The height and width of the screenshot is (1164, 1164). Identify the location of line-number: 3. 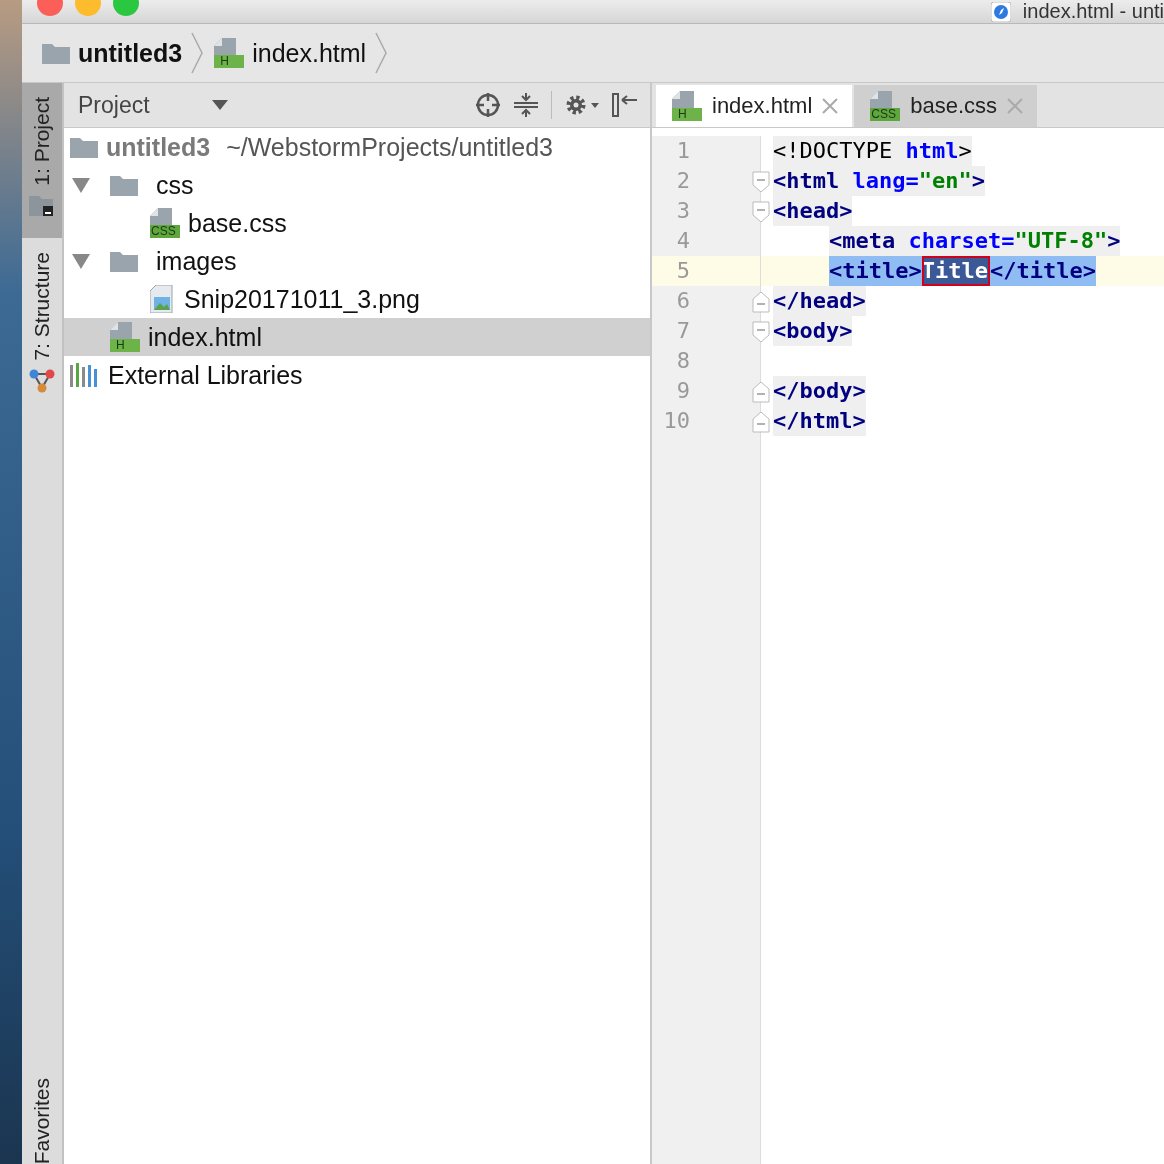
(706, 211).